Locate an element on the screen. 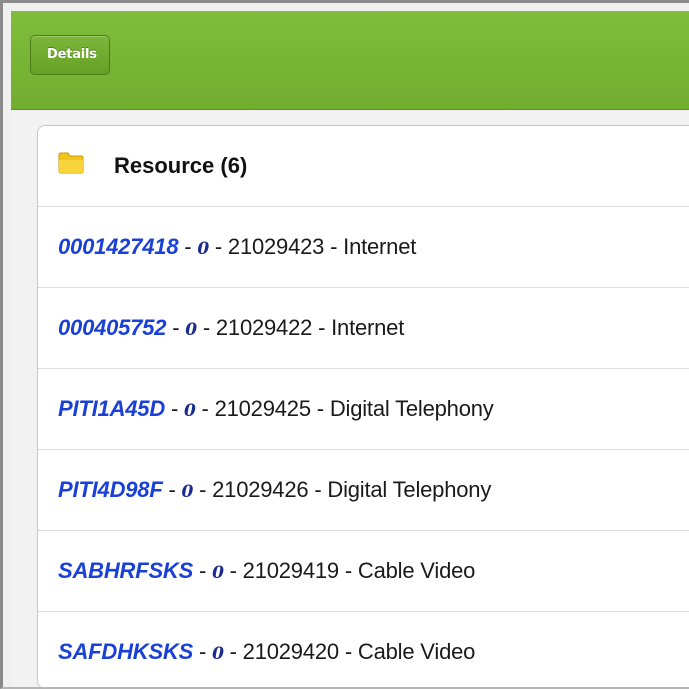 This screenshot has width=689, height=689. list-item: 0001427418 - 0 - 21029423 - Internet is located at coordinates (363, 247).